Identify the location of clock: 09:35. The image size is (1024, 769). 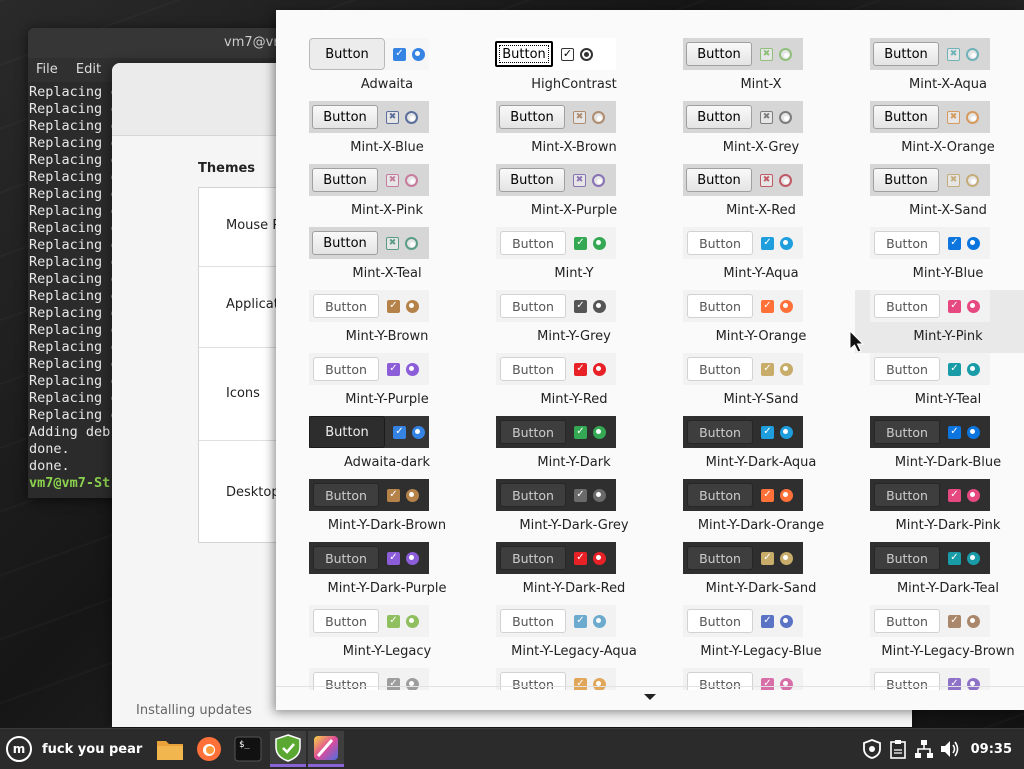
(991, 749).